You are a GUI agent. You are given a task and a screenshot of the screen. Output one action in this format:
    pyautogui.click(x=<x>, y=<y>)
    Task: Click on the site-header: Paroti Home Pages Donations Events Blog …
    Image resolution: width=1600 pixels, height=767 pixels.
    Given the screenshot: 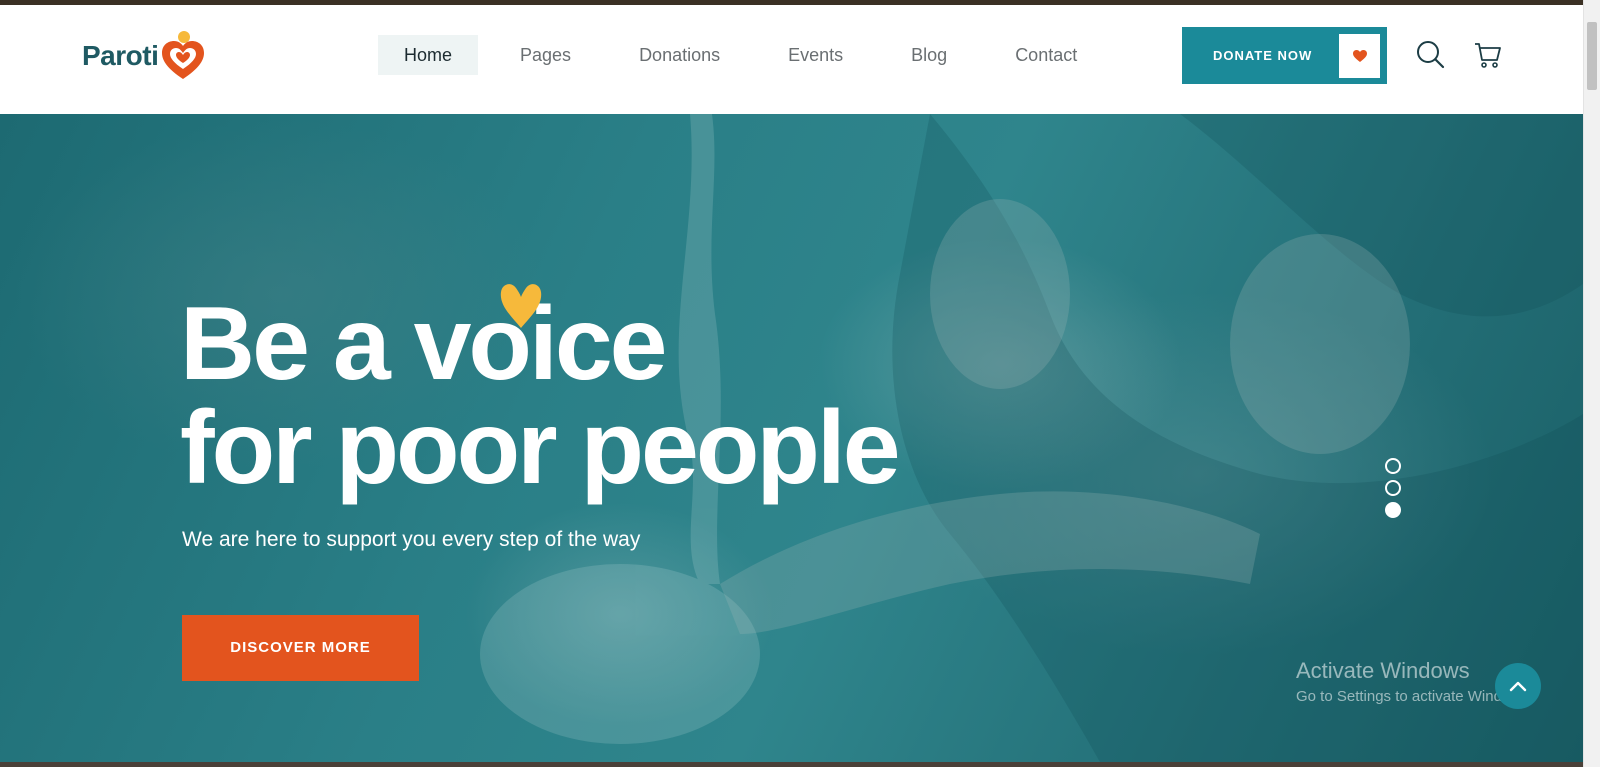 What is the action you would take?
    pyautogui.click(x=791, y=59)
    